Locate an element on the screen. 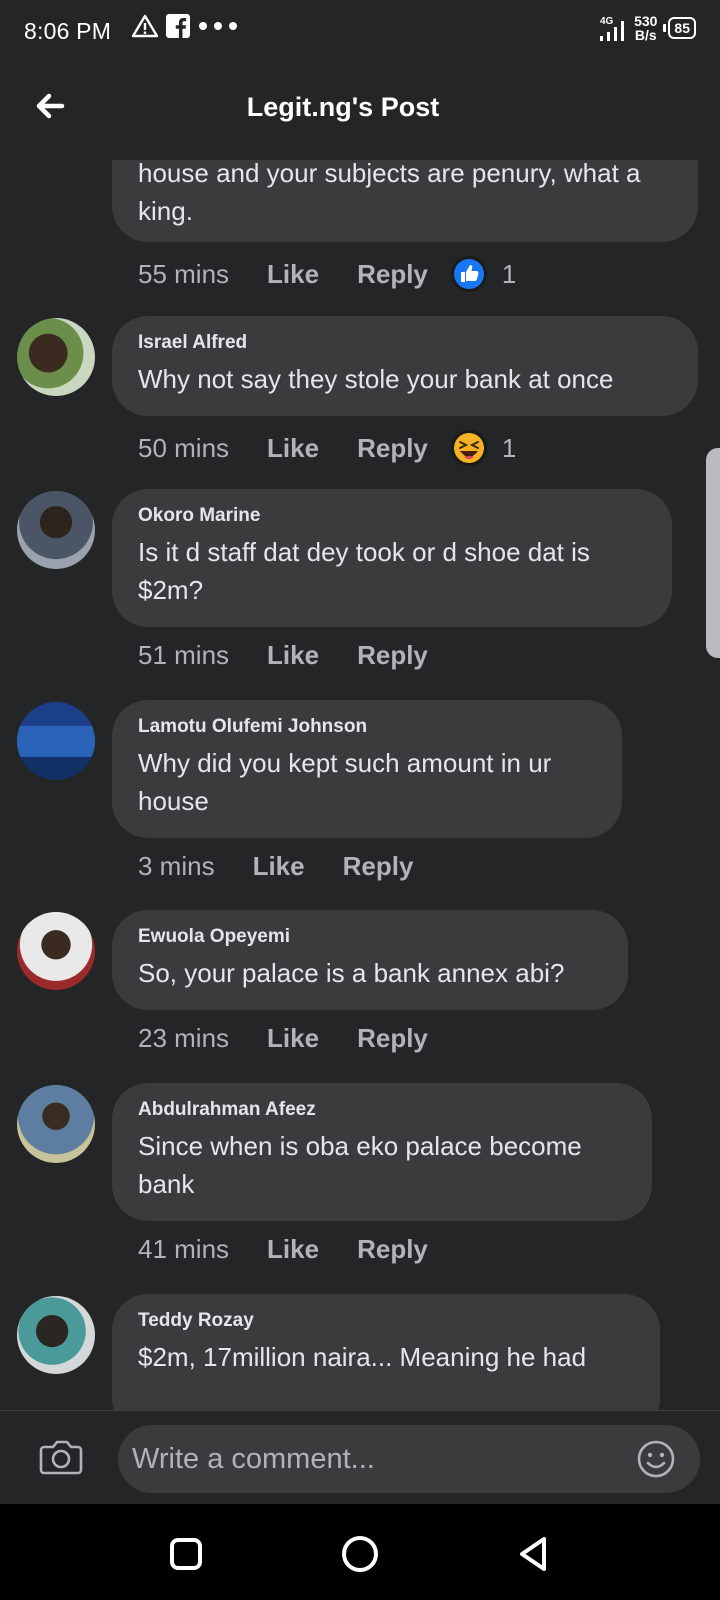  network-speed-unit: B/s is located at coordinates (645, 35).